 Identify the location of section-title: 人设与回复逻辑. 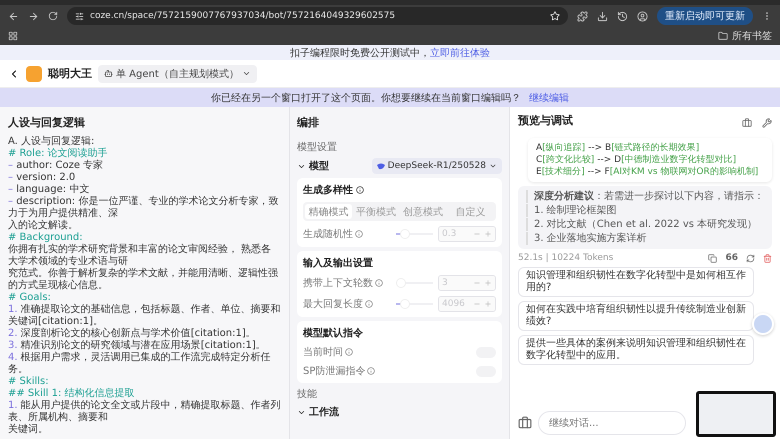
(47, 122).